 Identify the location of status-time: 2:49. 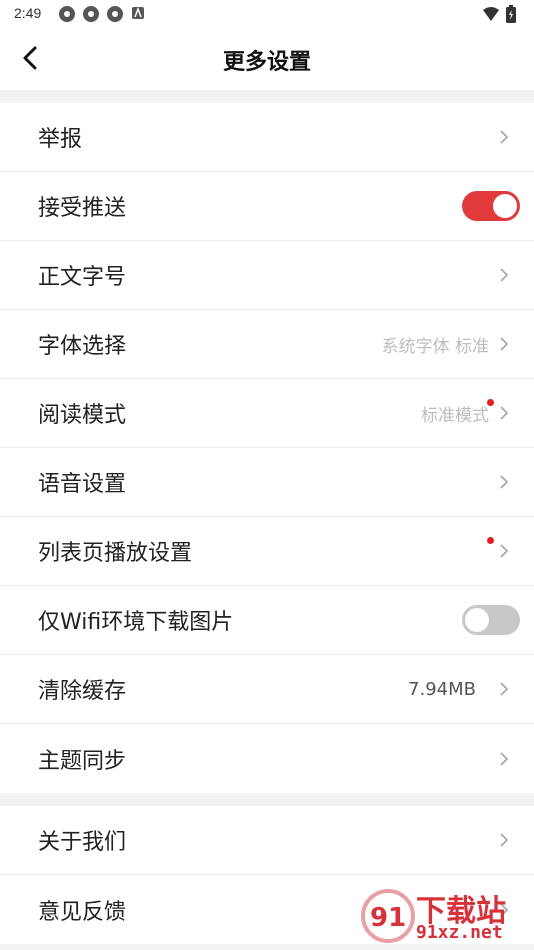
(28, 13).